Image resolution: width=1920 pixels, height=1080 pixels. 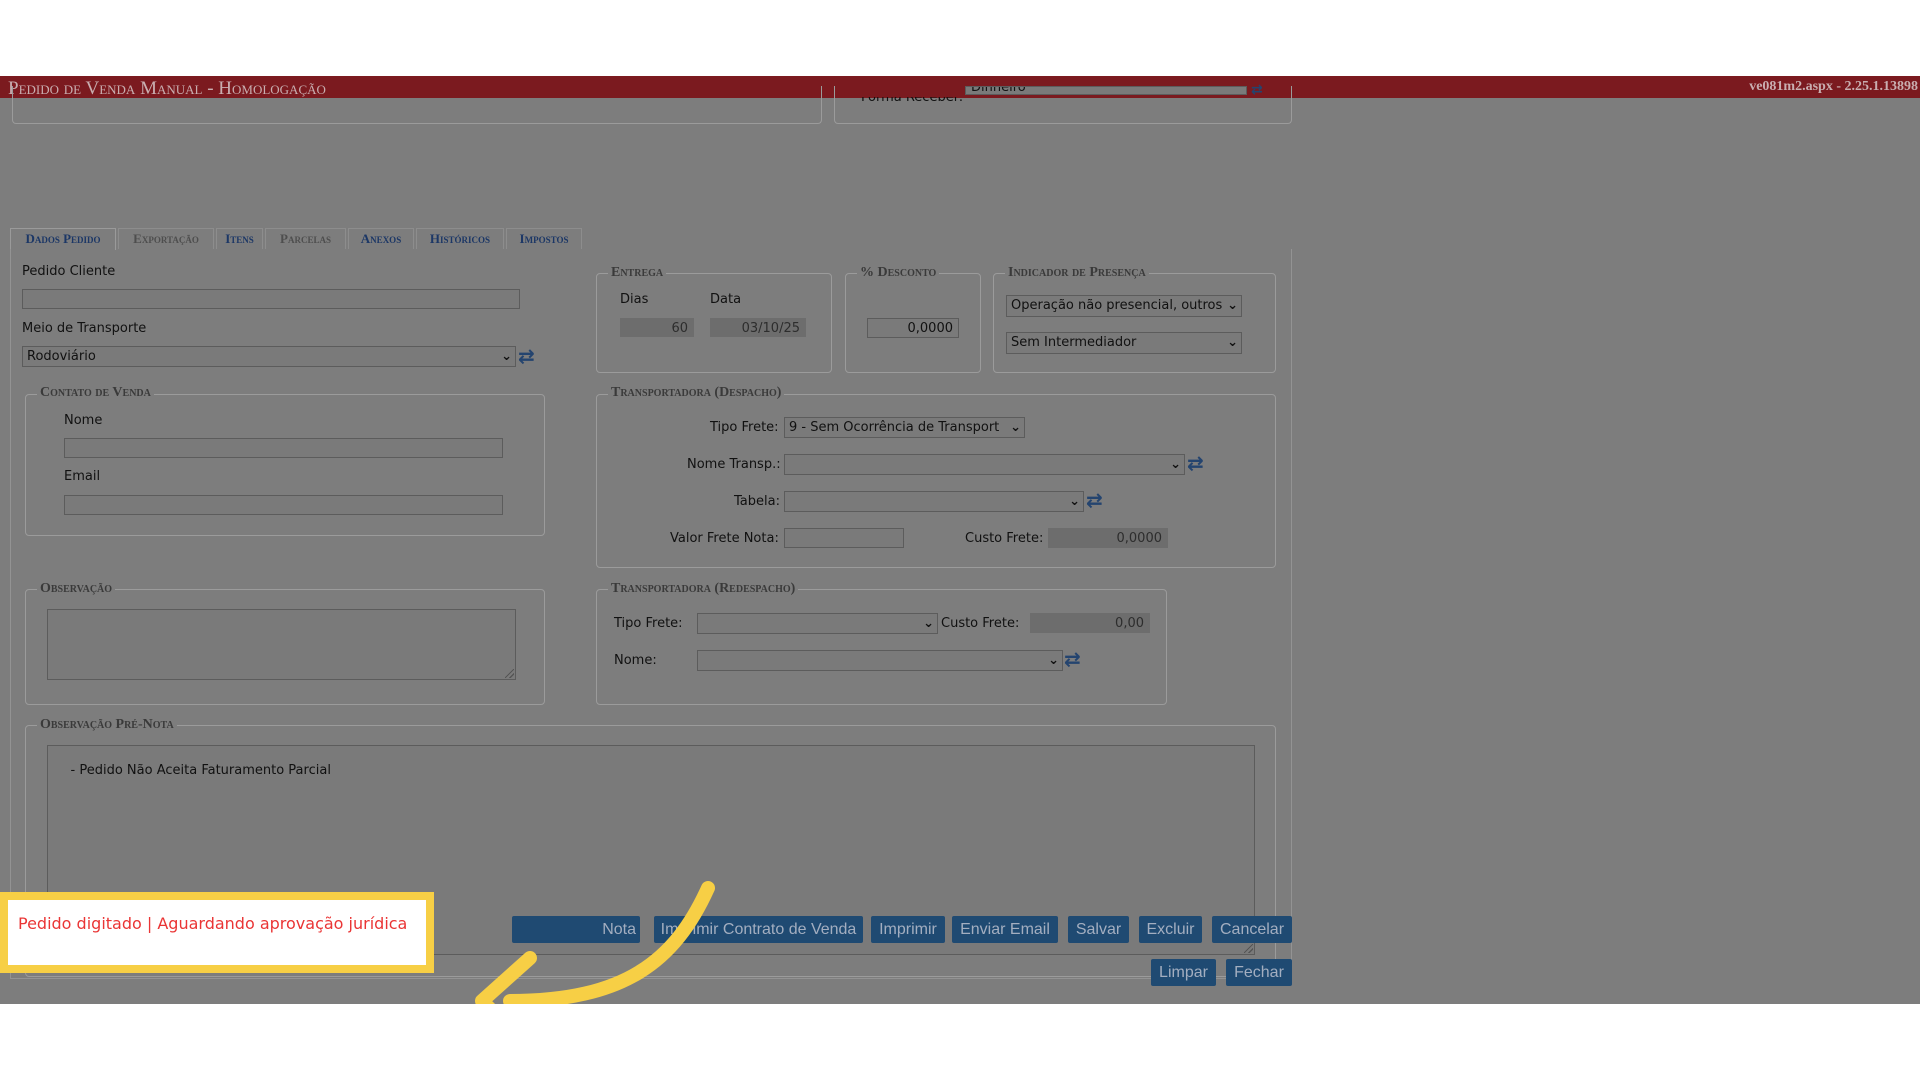 What do you see at coordinates (84, 328) in the screenshot?
I see `meio-transporte-label: Meio de Transporte` at bounding box center [84, 328].